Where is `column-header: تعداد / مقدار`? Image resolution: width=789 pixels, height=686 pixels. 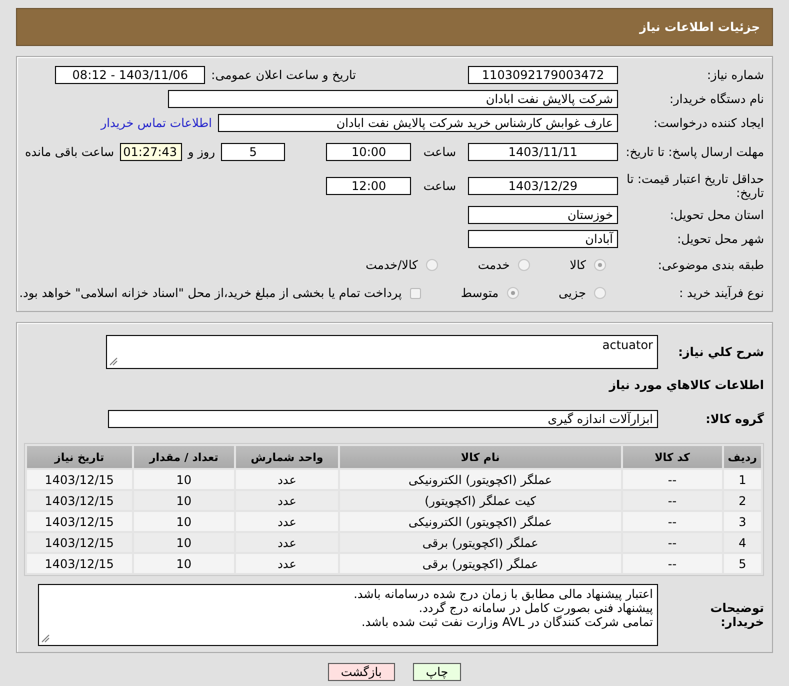
column-header: تعداد / مقدار is located at coordinates (184, 457).